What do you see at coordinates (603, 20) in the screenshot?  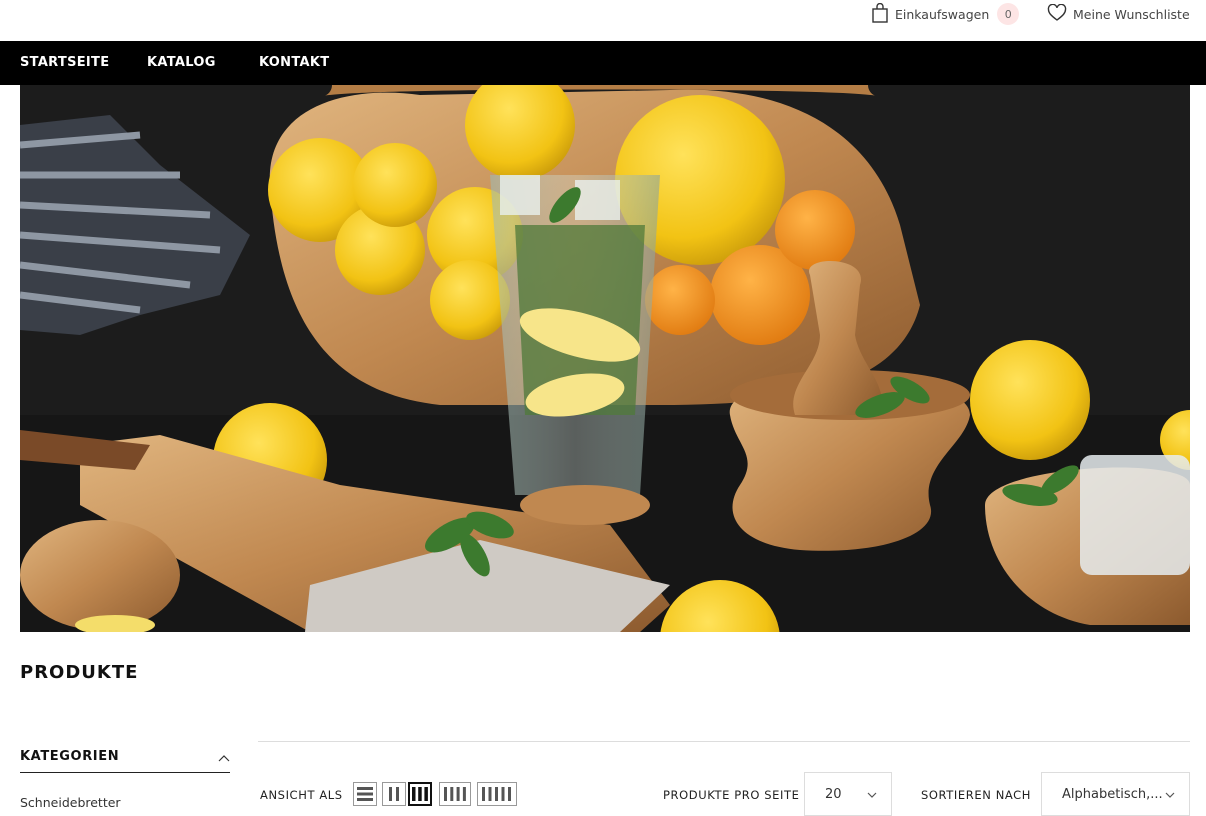 I see `top-bar: Einkaufswagen 0 Meine Wunschliste` at bounding box center [603, 20].